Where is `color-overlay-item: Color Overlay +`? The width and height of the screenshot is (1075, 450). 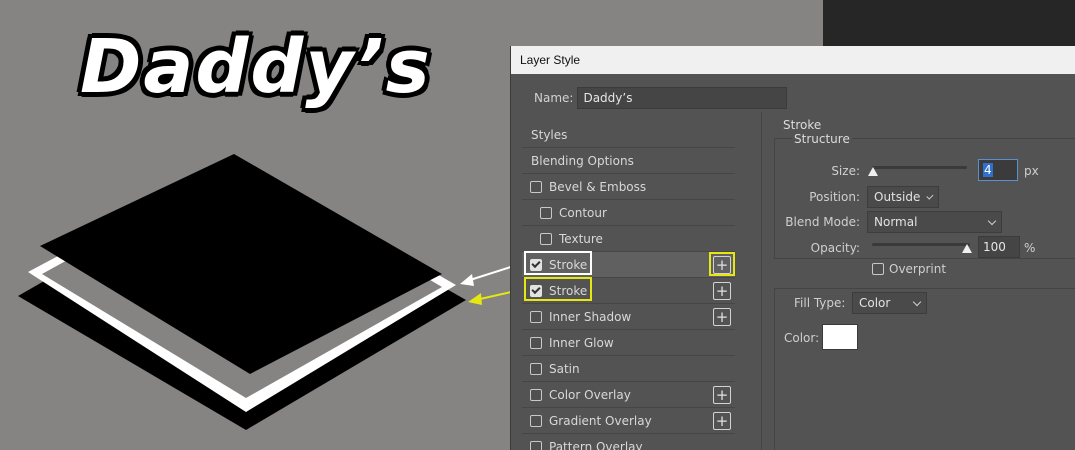 color-overlay-item: Color Overlay + is located at coordinates (628, 395).